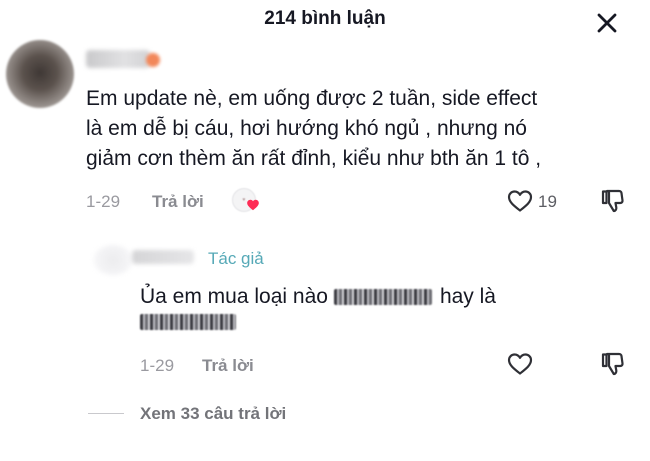  I want to click on reply-text-mid: hay là, so click(467, 296).